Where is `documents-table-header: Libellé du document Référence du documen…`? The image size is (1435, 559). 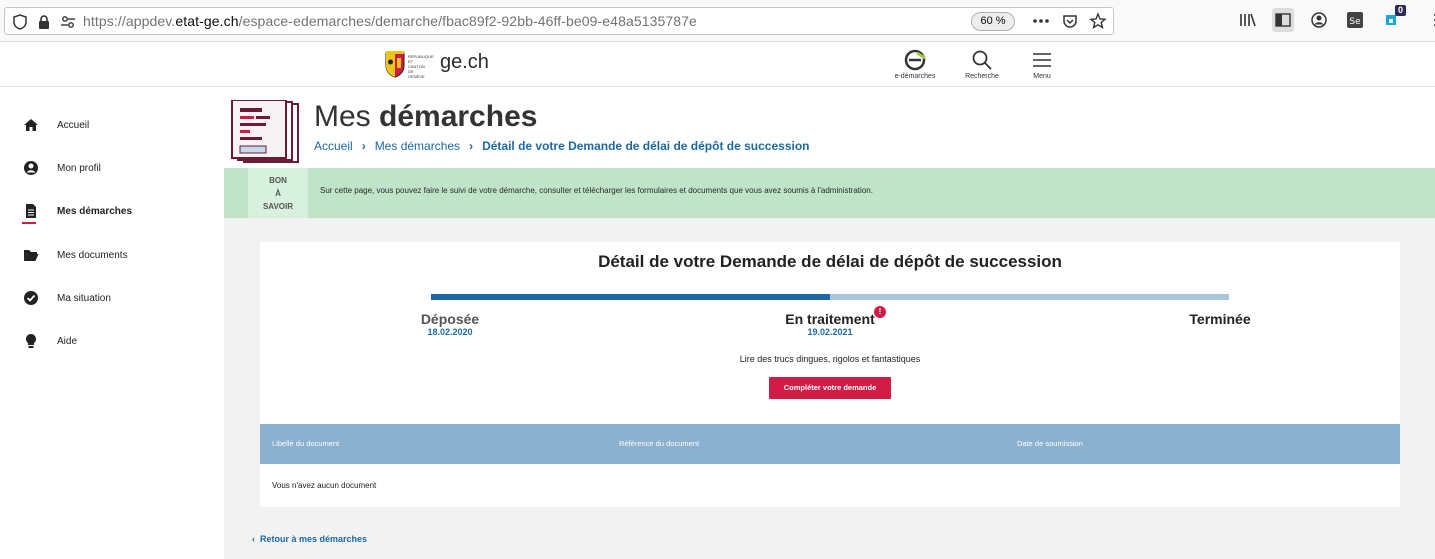
documents-table-header: Libellé du document Référence du documen… is located at coordinates (830, 444).